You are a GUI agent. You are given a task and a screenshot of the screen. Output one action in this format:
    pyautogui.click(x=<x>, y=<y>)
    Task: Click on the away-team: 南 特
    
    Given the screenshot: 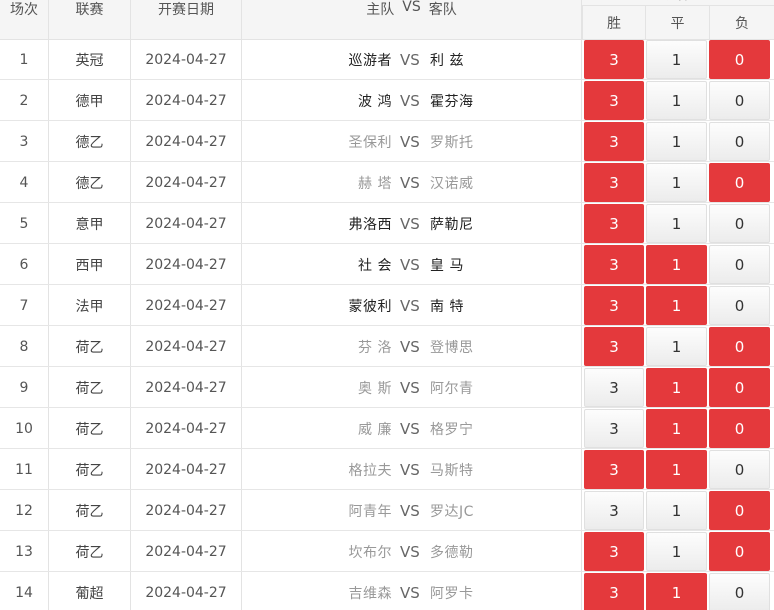 What is the action you would take?
    pyautogui.click(x=447, y=306)
    